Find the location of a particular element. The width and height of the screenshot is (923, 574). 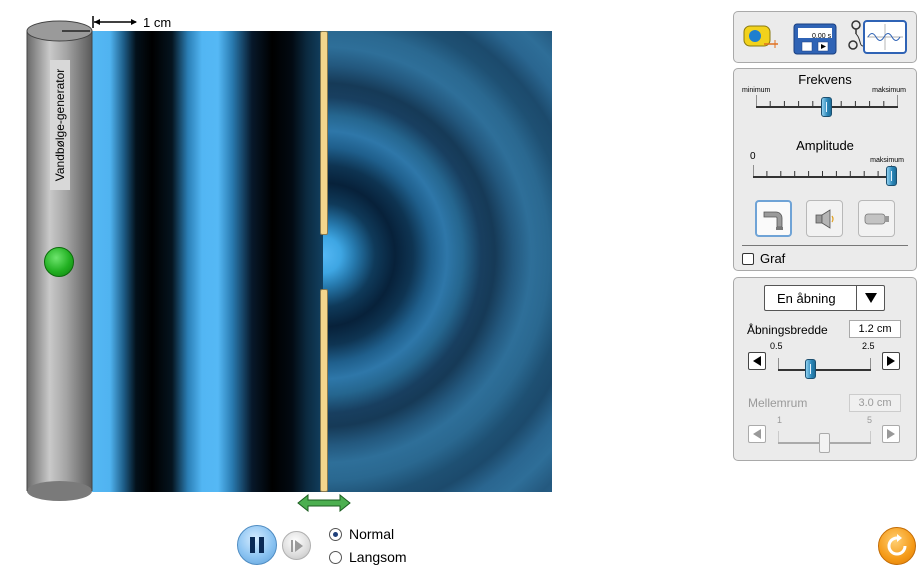

separation-increase-button is located at coordinates (891, 434).